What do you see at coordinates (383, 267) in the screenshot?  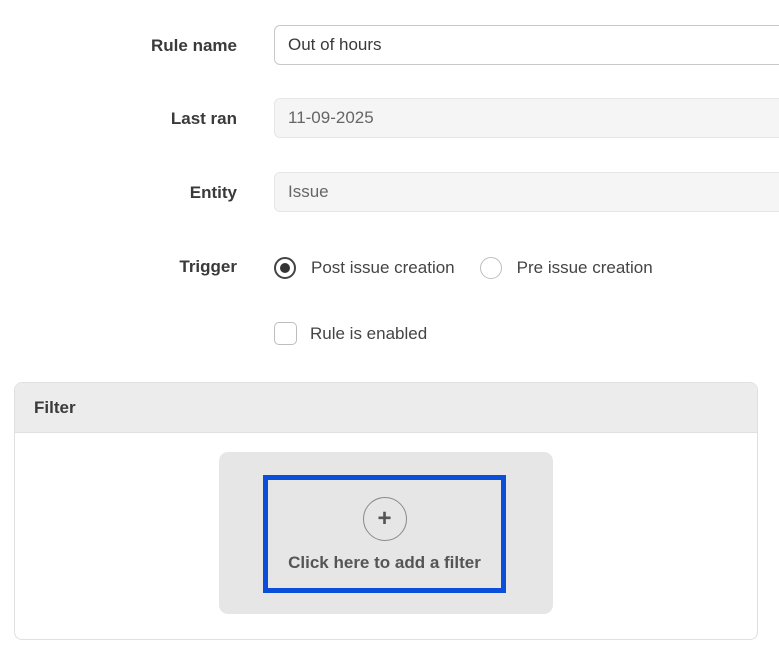 I see `trigger-option-label: Post issue creation` at bounding box center [383, 267].